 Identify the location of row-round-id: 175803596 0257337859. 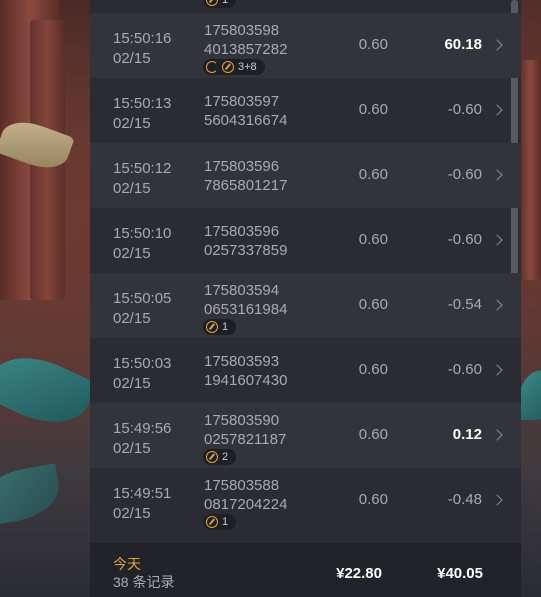
(245, 241).